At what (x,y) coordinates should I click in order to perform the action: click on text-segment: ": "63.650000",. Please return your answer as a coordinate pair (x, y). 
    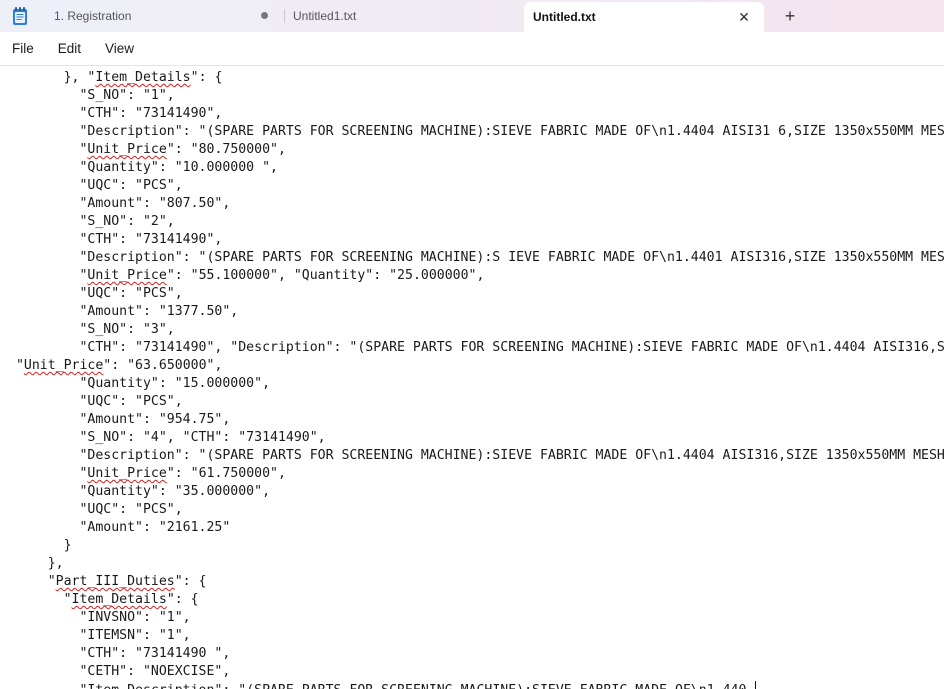
    Looking at the image, I should click on (163, 365).